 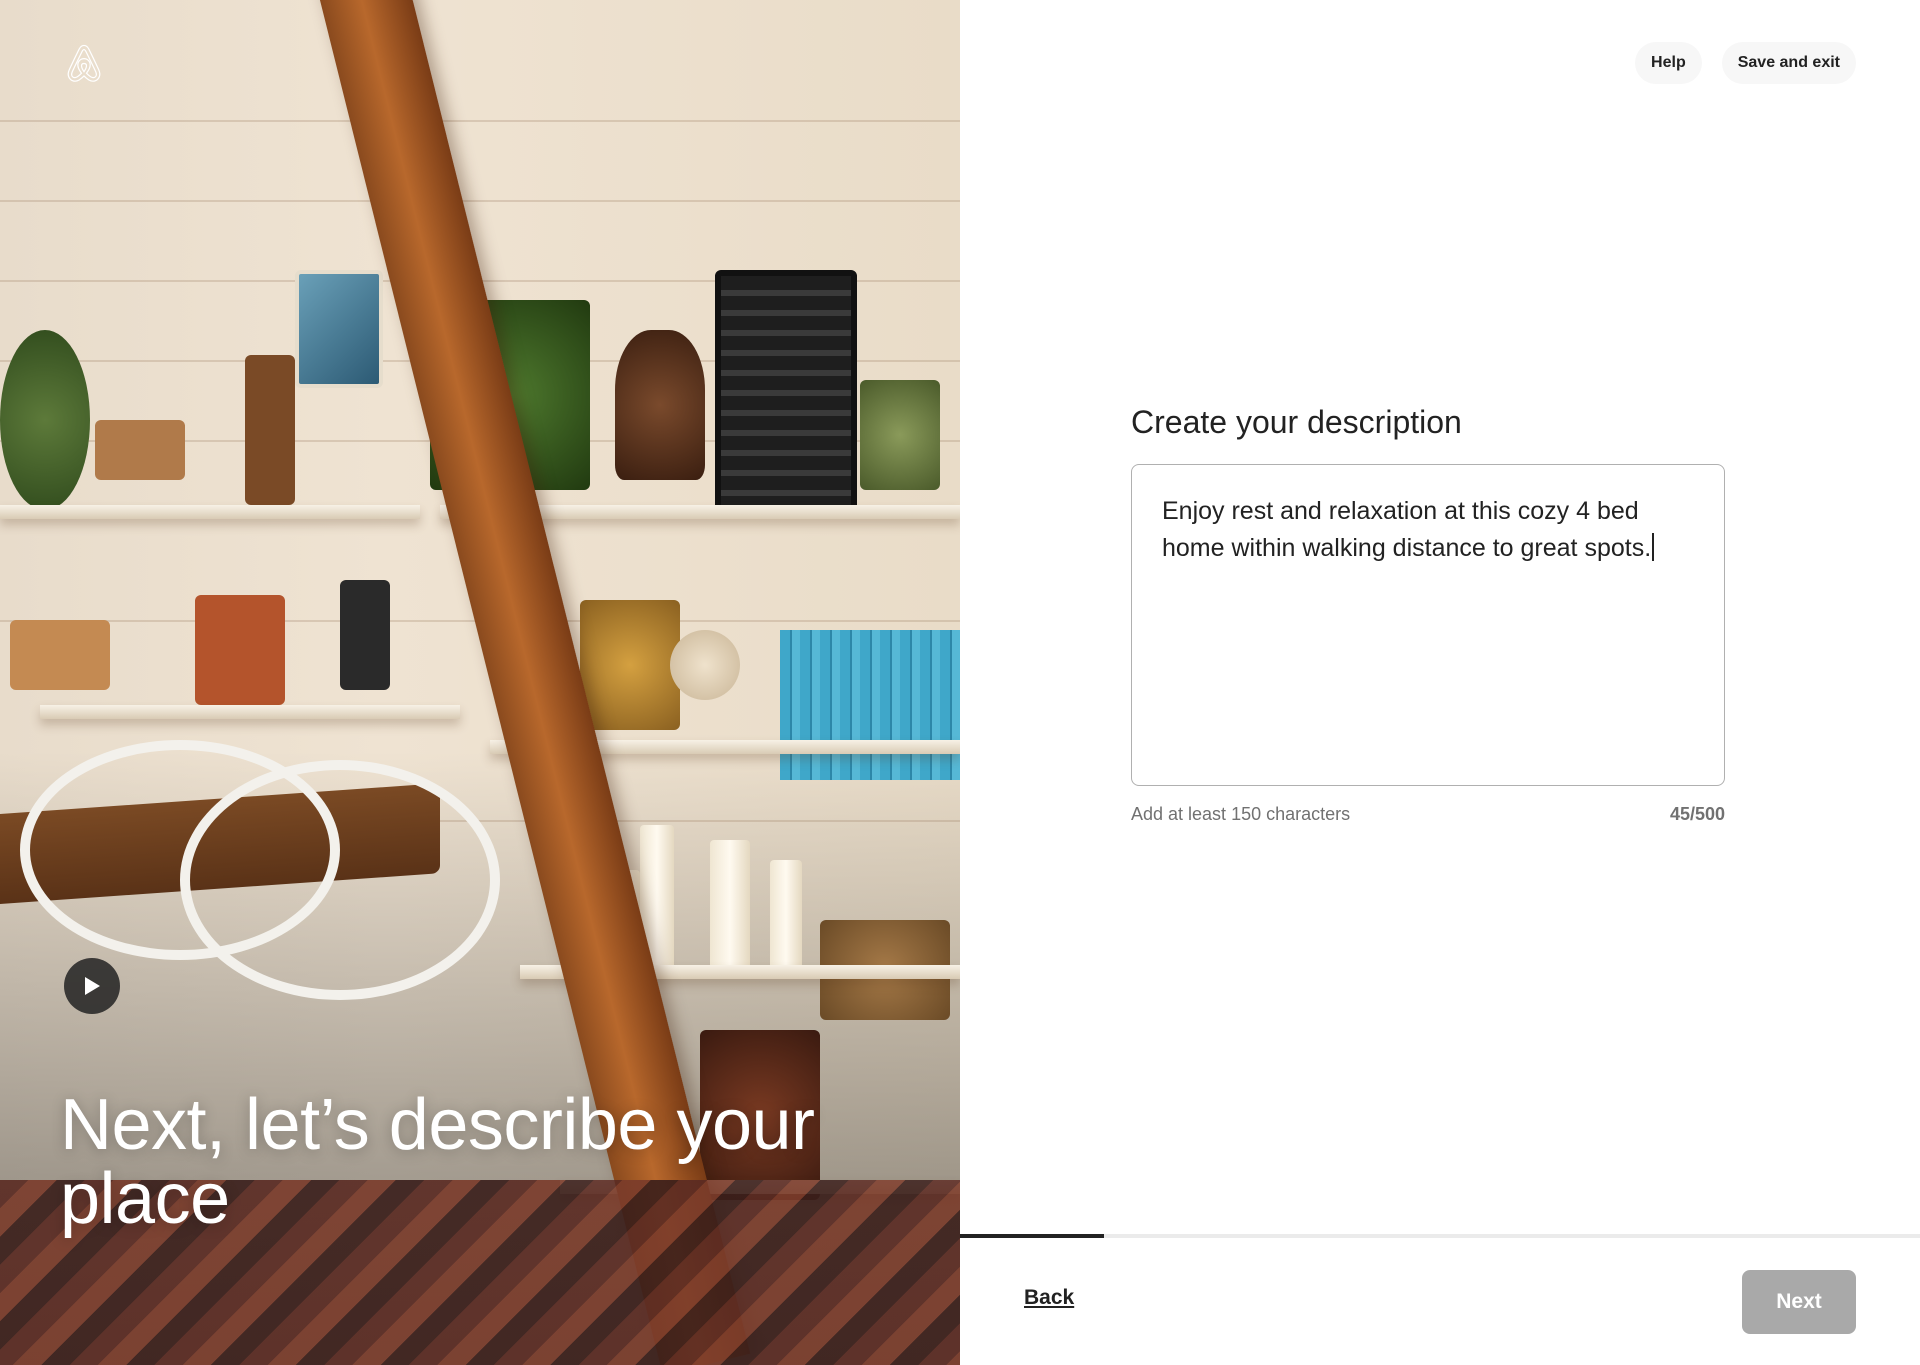 What do you see at coordinates (1049, 1298) in the screenshot?
I see `back-button: Back` at bounding box center [1049, 1298].